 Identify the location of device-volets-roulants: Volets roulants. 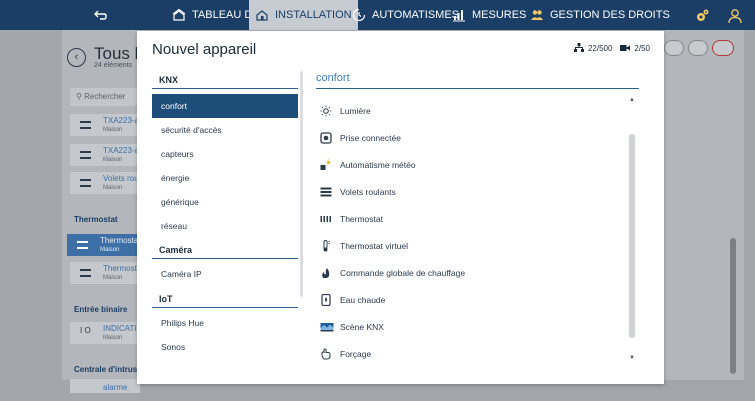
(358, 192).